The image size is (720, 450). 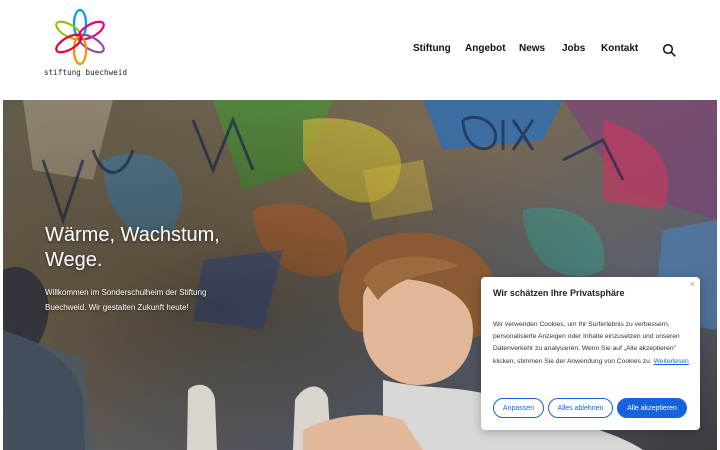 What do you see at coordinates (671, 361) in the screenshot?
I see `read-more-link: Weiterlesen` at bounding box center [671, 361].